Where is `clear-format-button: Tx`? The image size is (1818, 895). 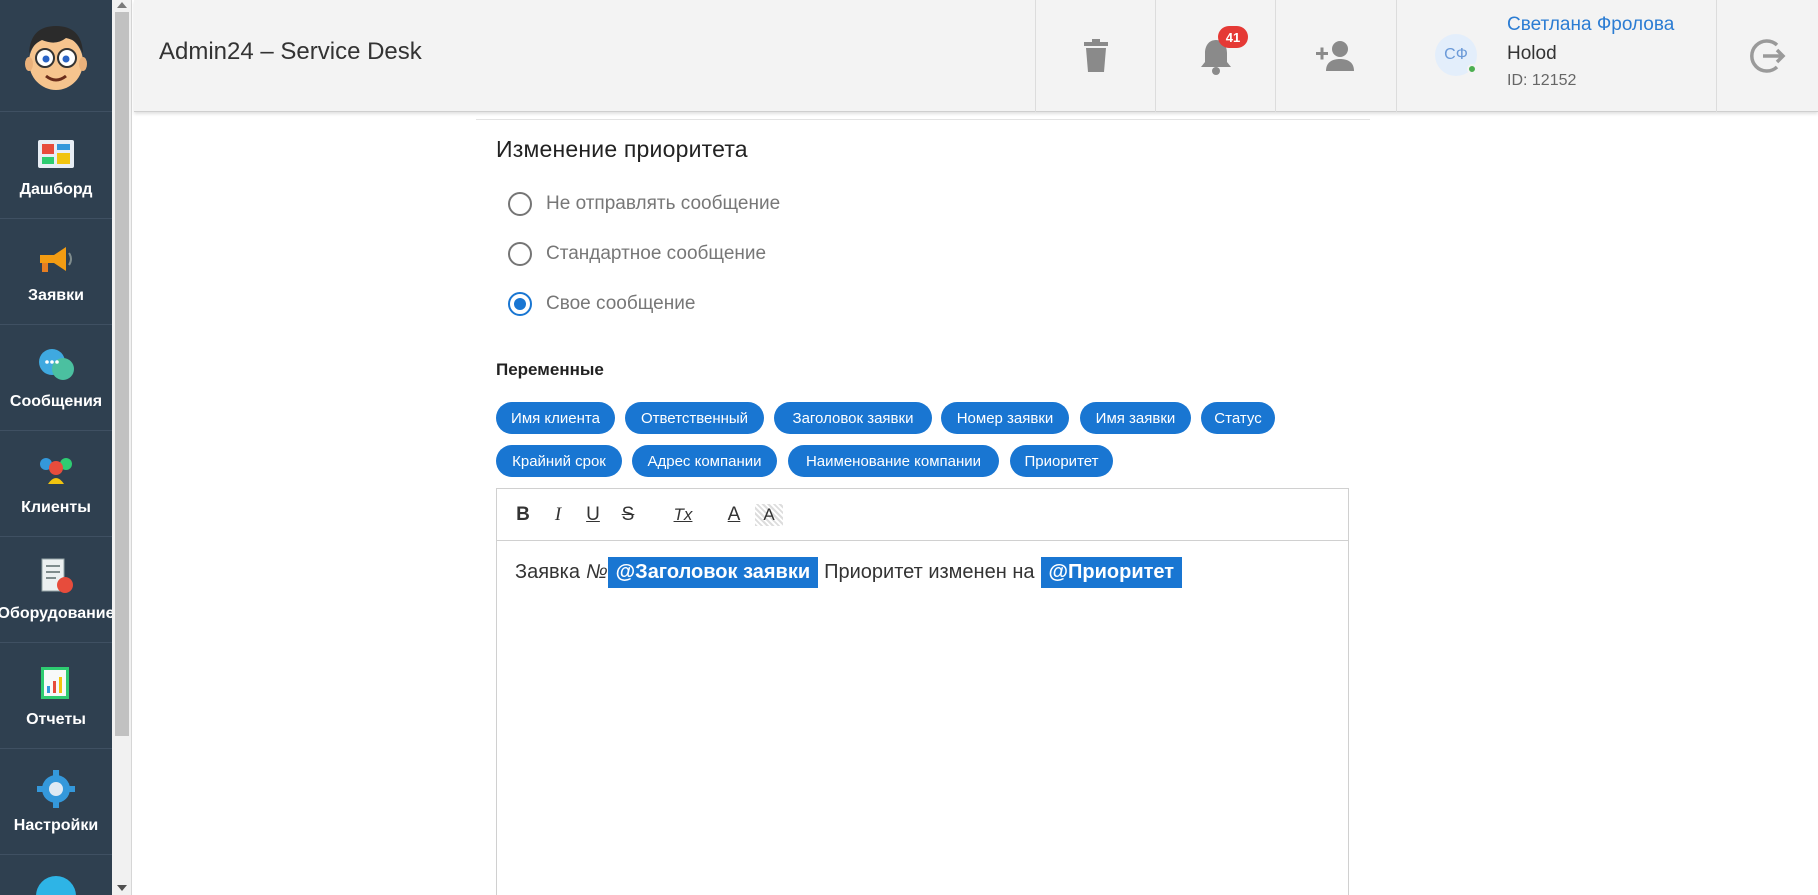 clear-format-button: Tx is located at coordinates (683, 515).